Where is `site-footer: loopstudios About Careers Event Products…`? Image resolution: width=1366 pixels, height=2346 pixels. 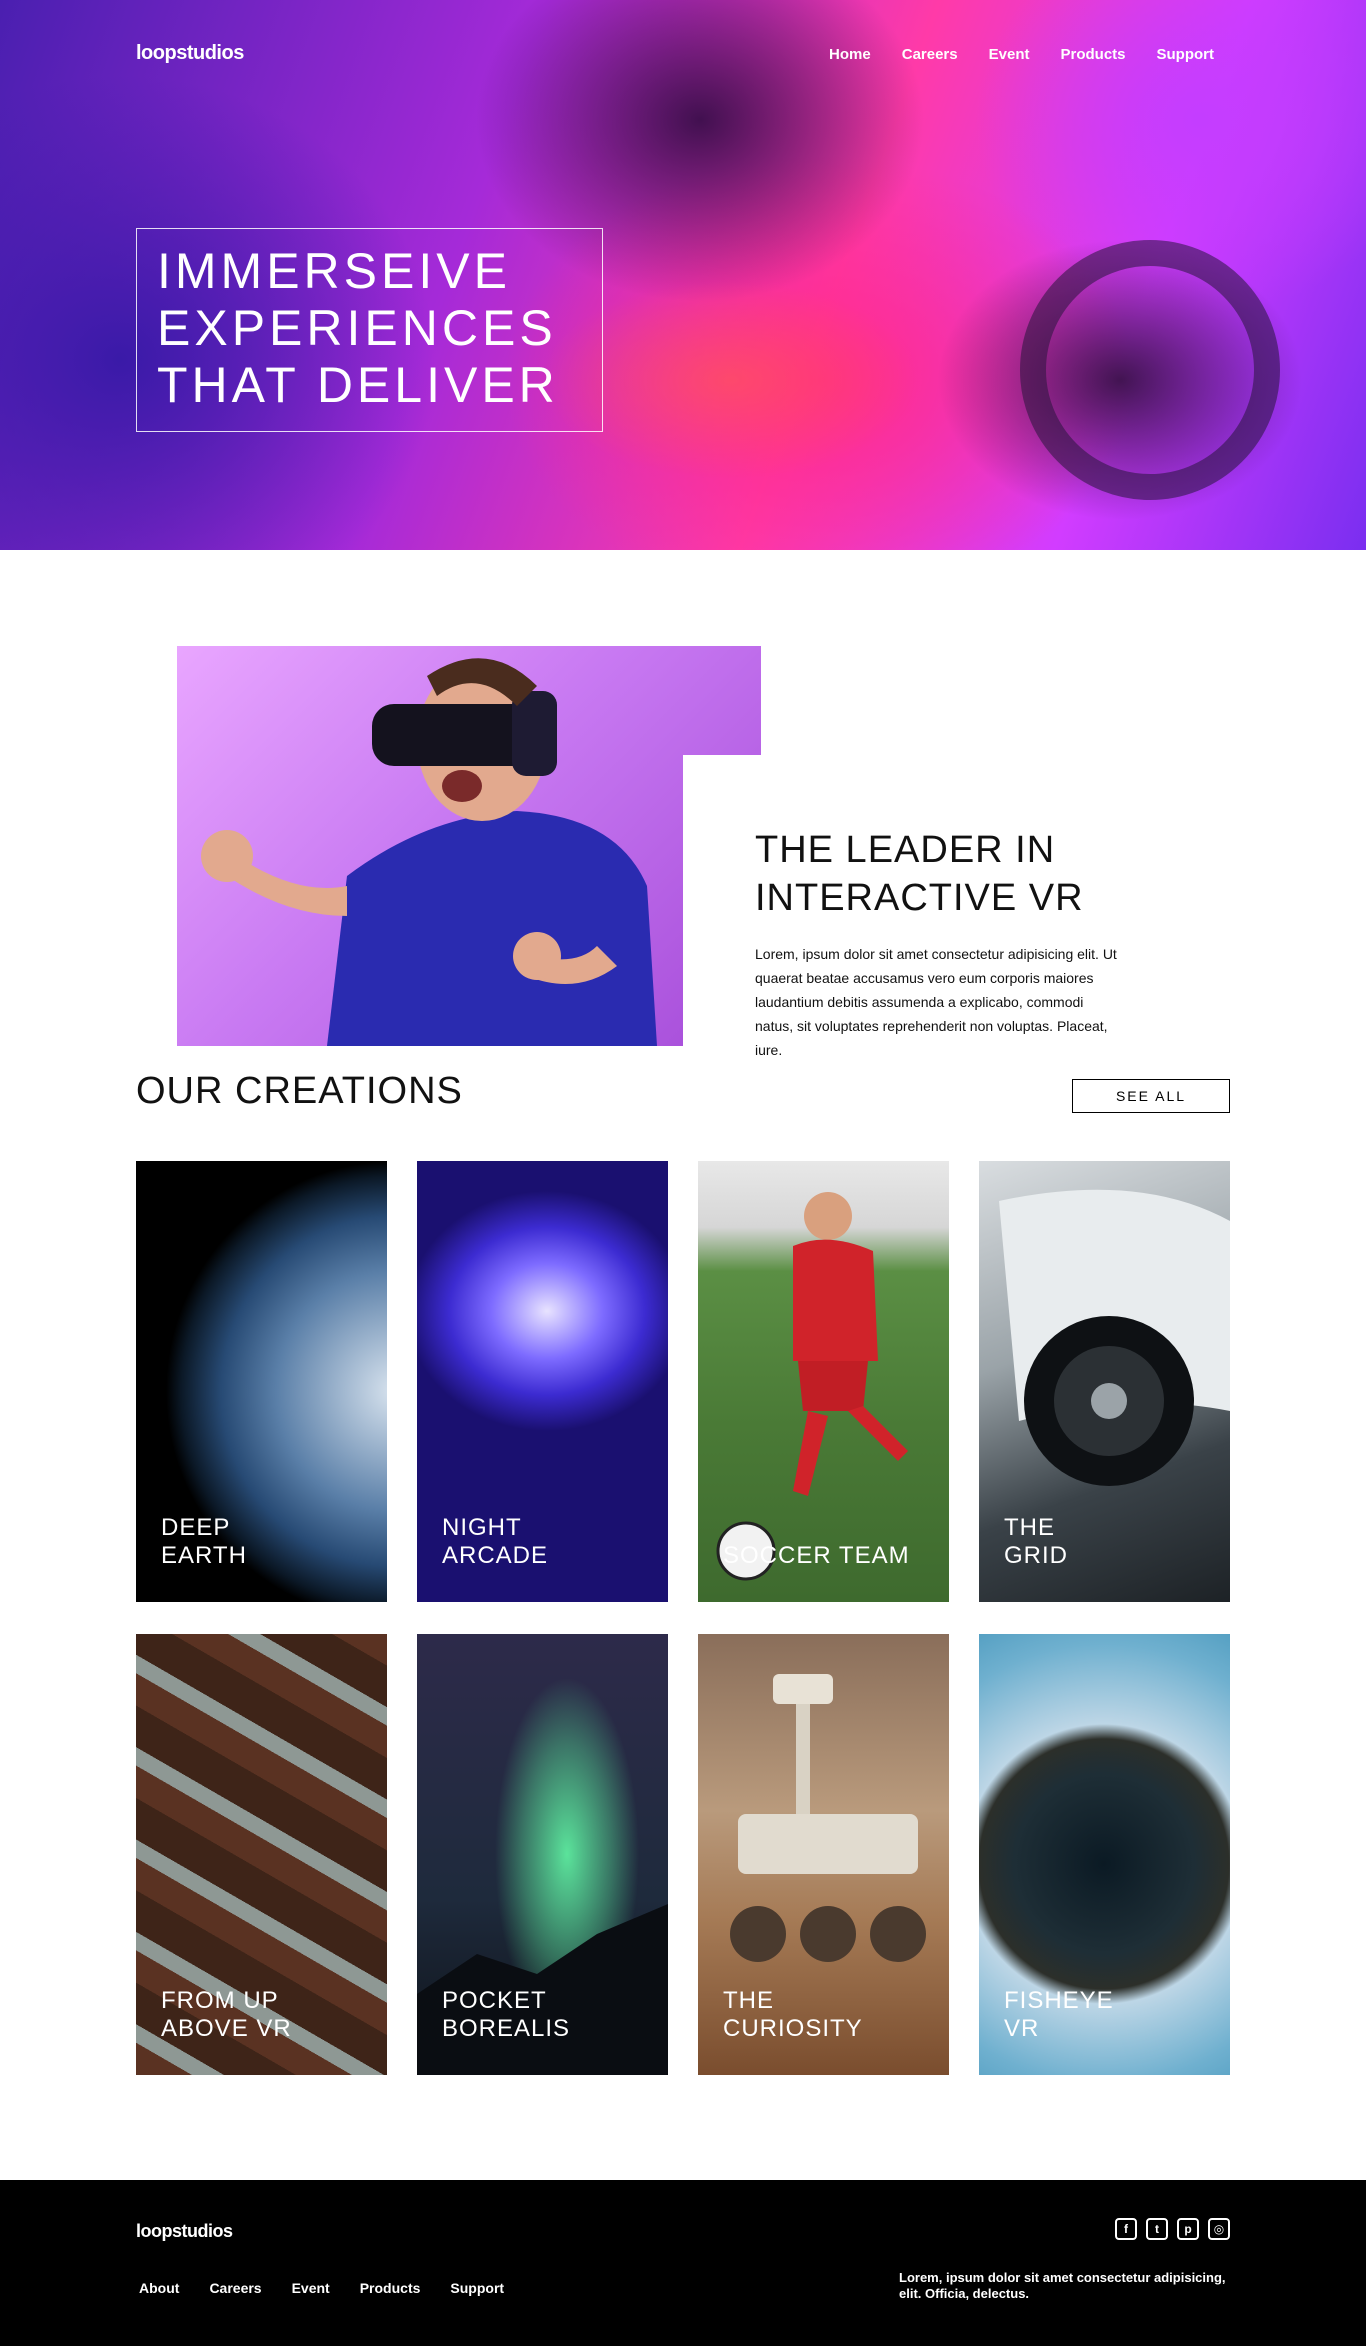
site-footer: loopstudios About Careers Event Products… is located at coordinates (683, 2263).